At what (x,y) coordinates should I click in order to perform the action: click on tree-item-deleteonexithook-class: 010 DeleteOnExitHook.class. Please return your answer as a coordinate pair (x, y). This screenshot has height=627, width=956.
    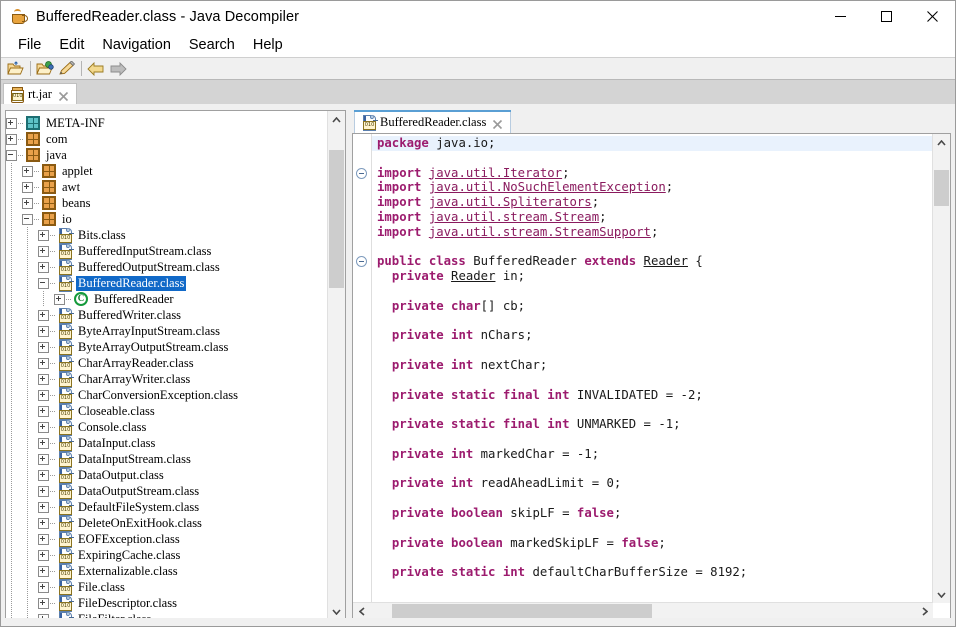
    Looking at the image, I should click on (167, 523).